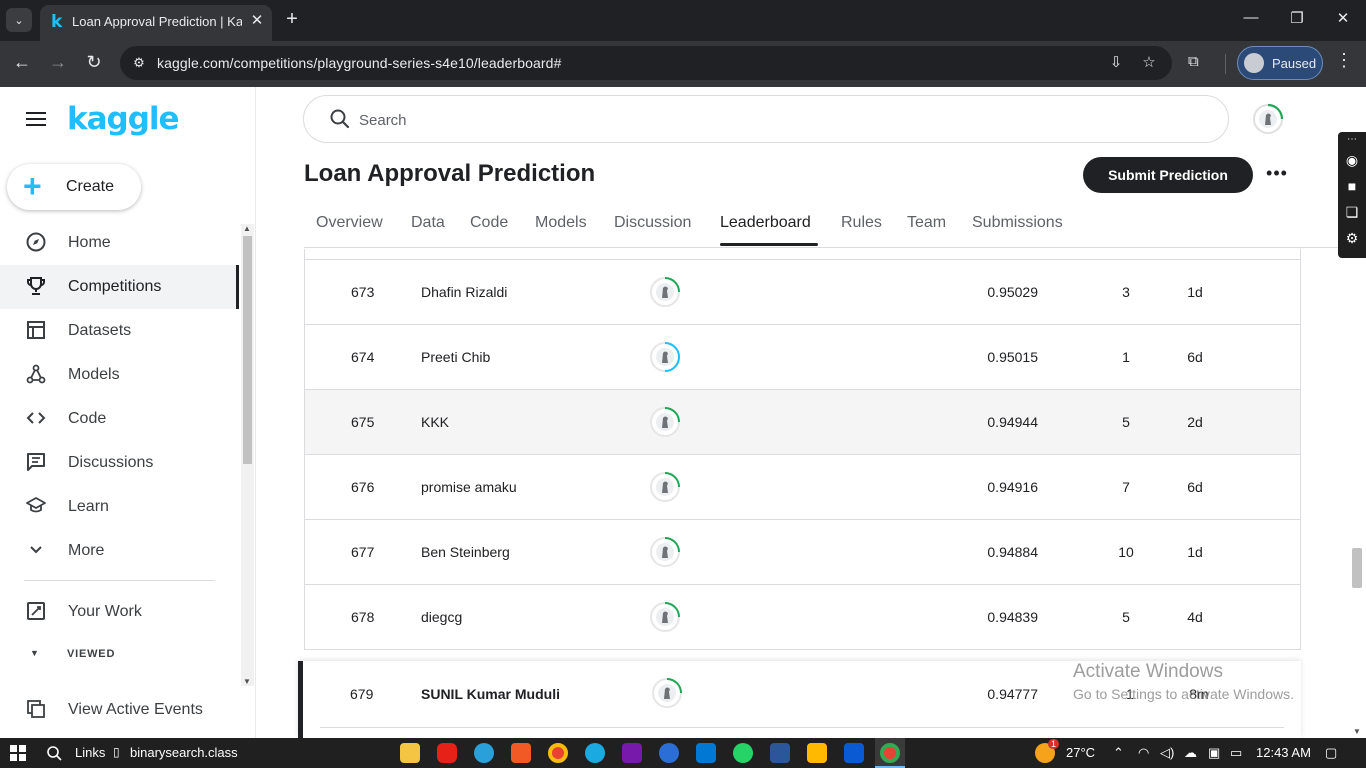 The image size is (1366, 768). I want to click on table-row: 673 Dhafin Rizaldi 0.95029 3 1d, so click(802, 291).